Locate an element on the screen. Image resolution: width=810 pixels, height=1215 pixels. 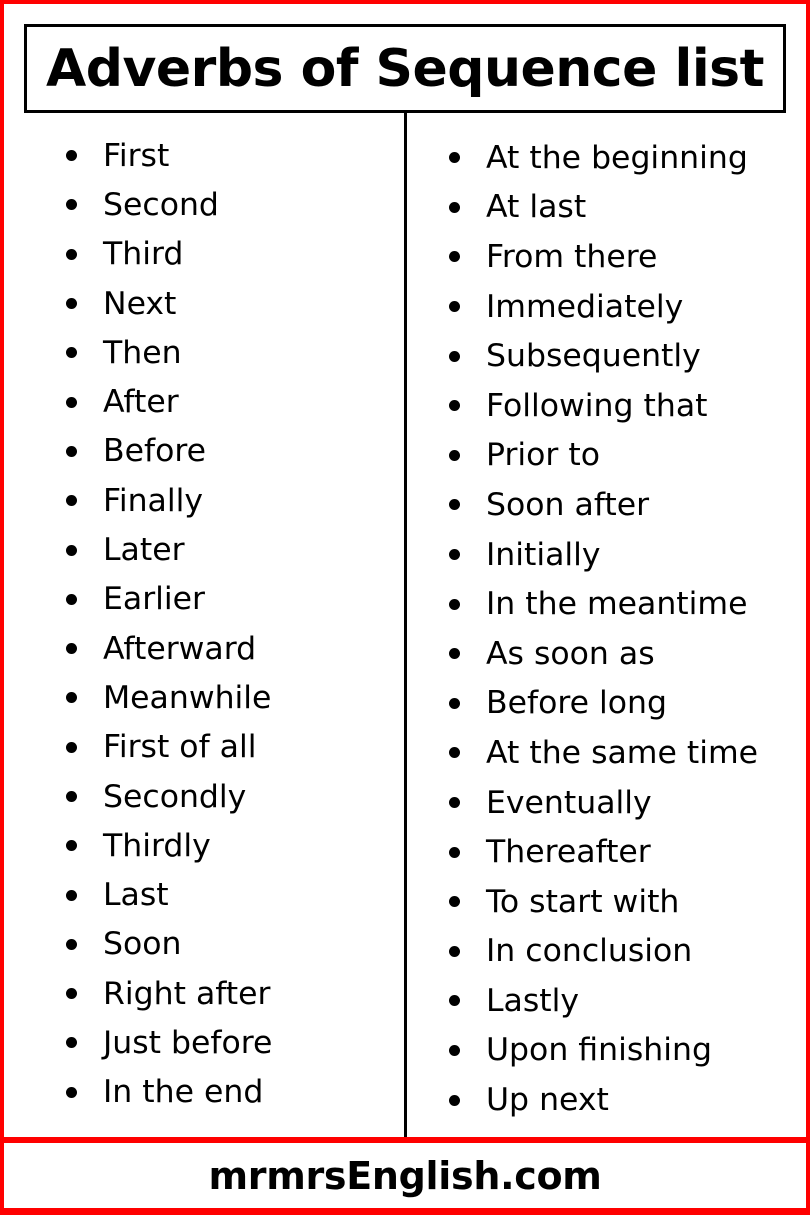
list-item: Later is located at coordinates (168, 549).